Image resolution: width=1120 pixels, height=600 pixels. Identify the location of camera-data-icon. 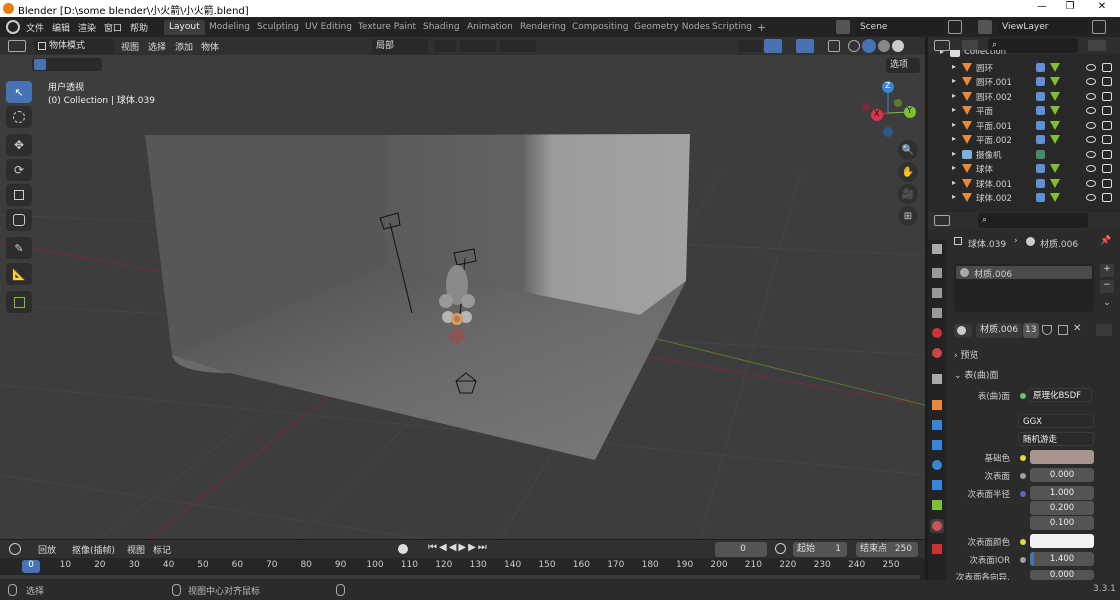
(1040, 154).